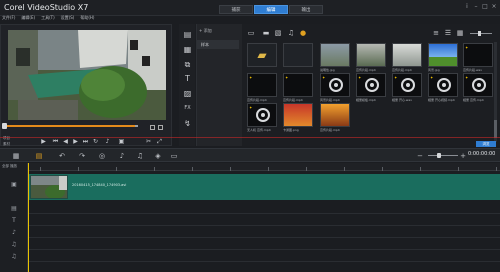  Describe the element at coordinates (266, 33) in the screenshot. I see `show-video-icon: ▬` at that location.